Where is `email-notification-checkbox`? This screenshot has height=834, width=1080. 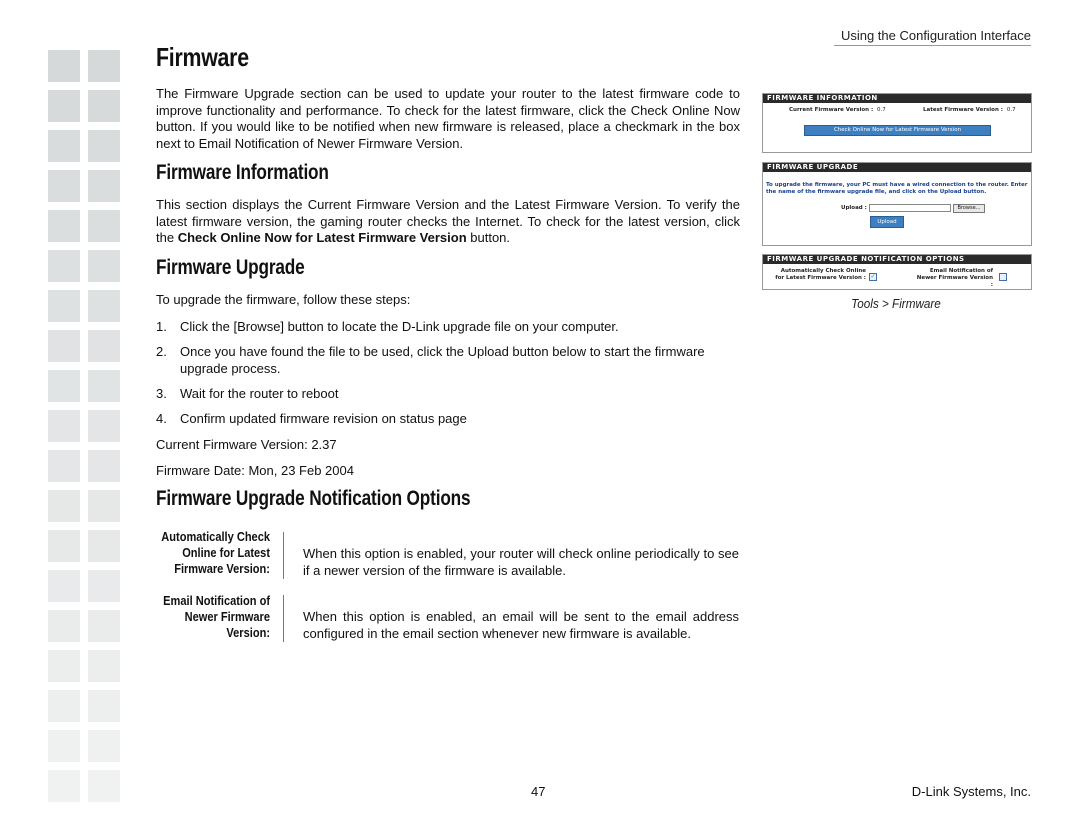
email-notification-checkbox is located at coordinates (1003, 277).